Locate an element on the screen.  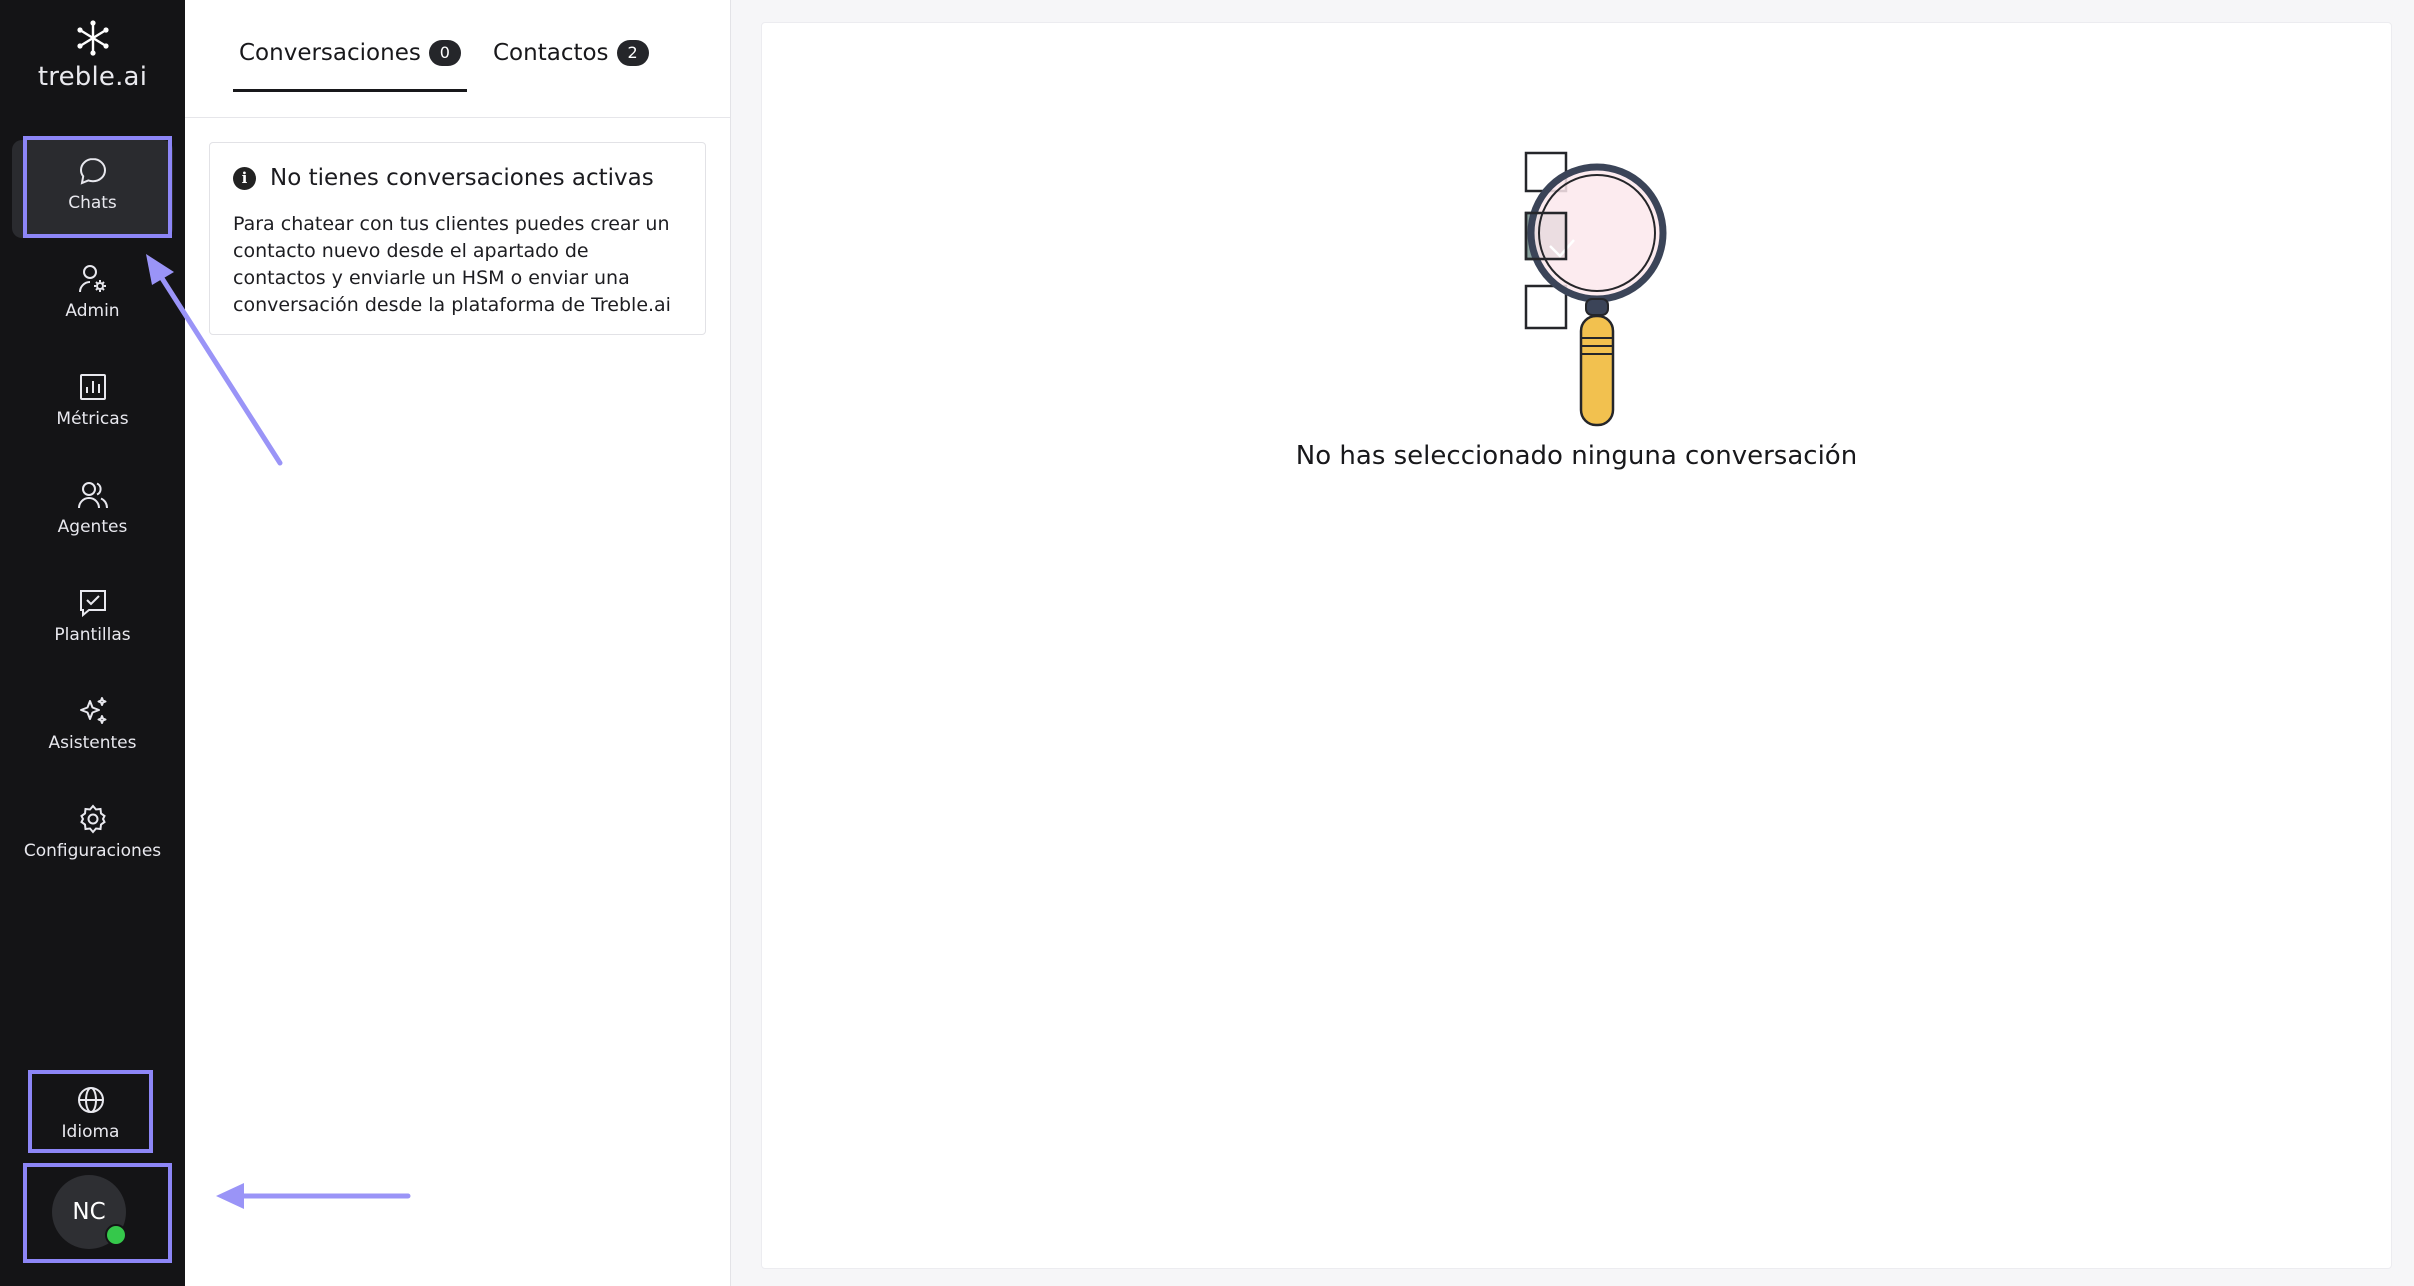
sidebar-item-label: Admin is located at coordinates (92, 311).